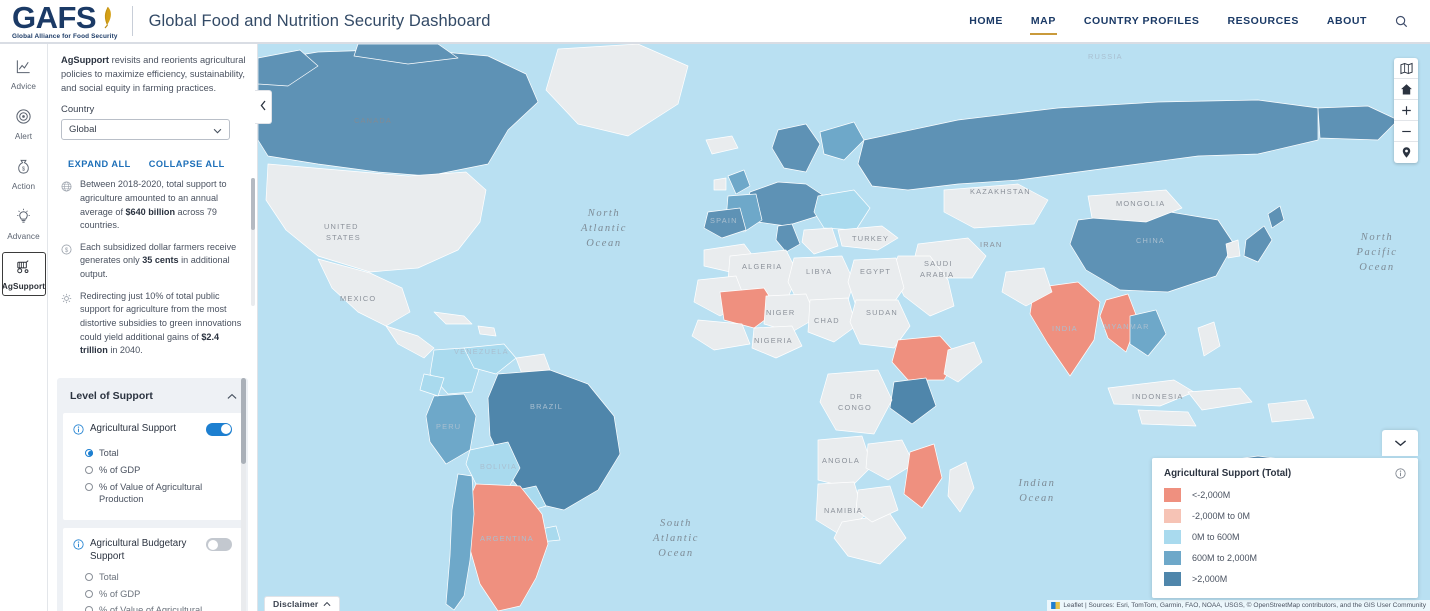 Image resolution: width=1430 pixels, height=611 pixels. Describe the element at coordinates (158, 577) in the screenshot. I see `radio-option-total-budgetary: Total` at that location.